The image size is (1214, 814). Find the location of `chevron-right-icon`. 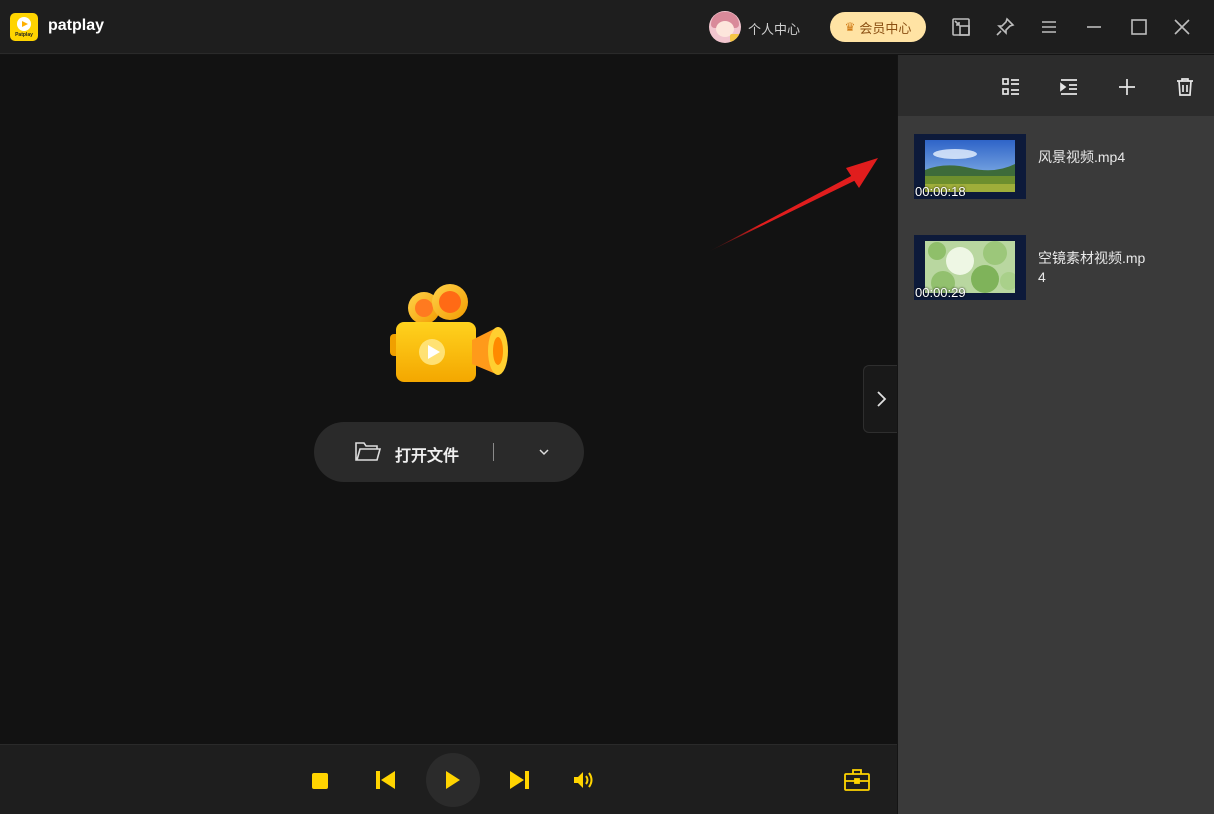

chevron-right-icon is located at coordinates (881, 399).